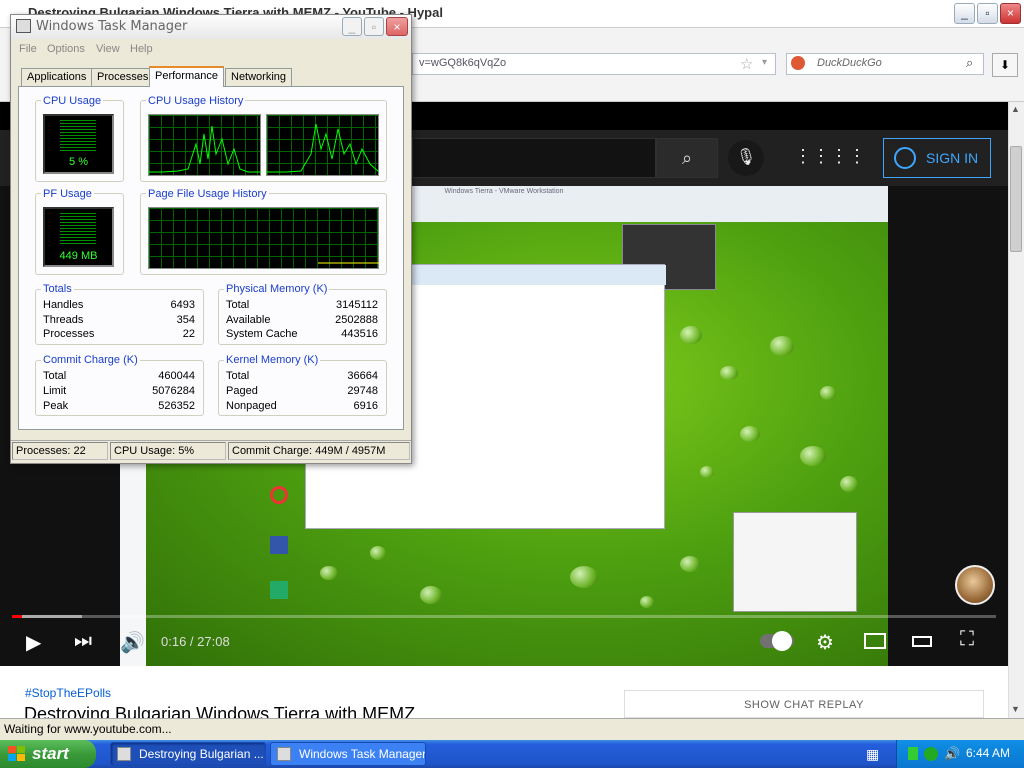 This screenshot has height=768, width=1024. Describe the element at coordinates (16, 753) in the screenshot. I see `windows-logo-icon` at that location.